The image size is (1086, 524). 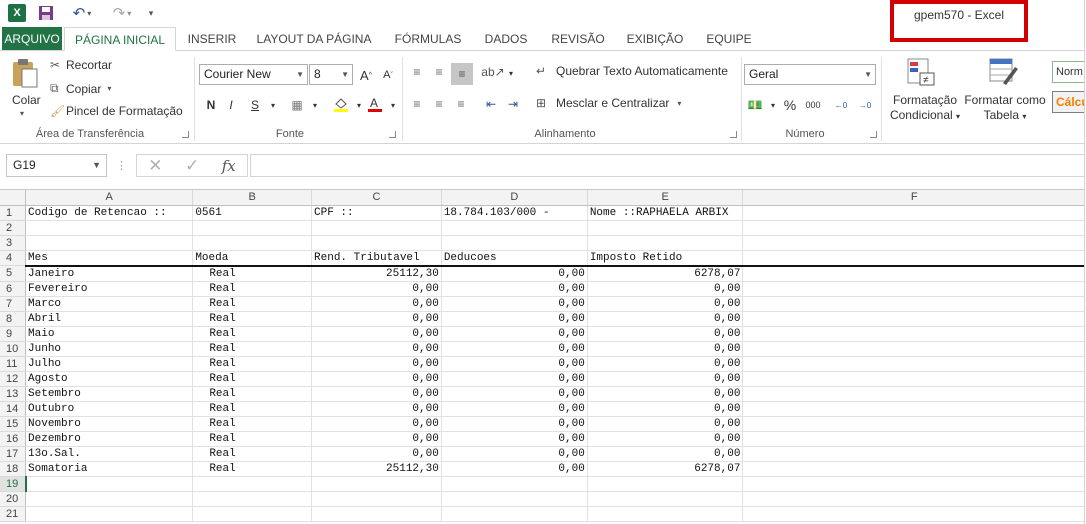 I want to click on row-header: 4, so click(x=13, y=258).